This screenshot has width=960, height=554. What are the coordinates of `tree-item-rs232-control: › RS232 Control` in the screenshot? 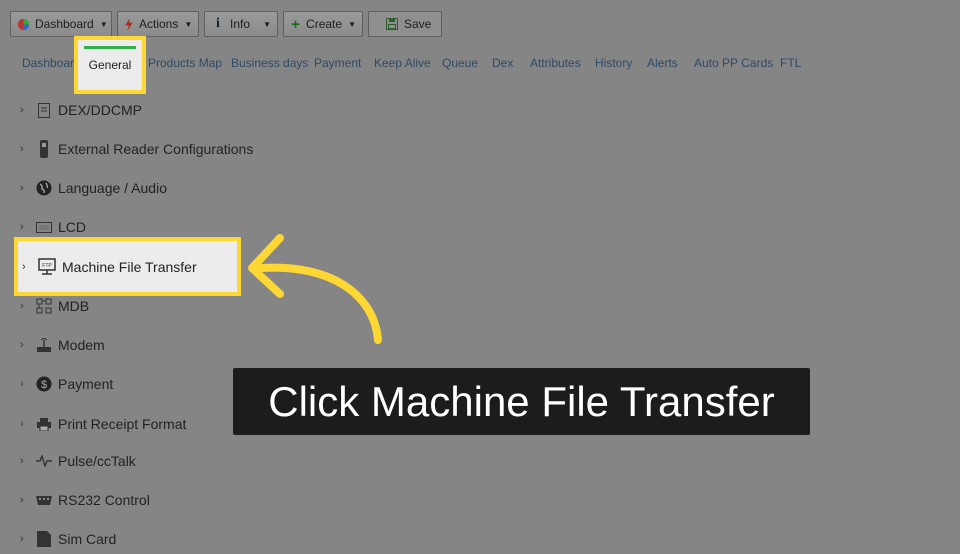 It's located at (150, 500).